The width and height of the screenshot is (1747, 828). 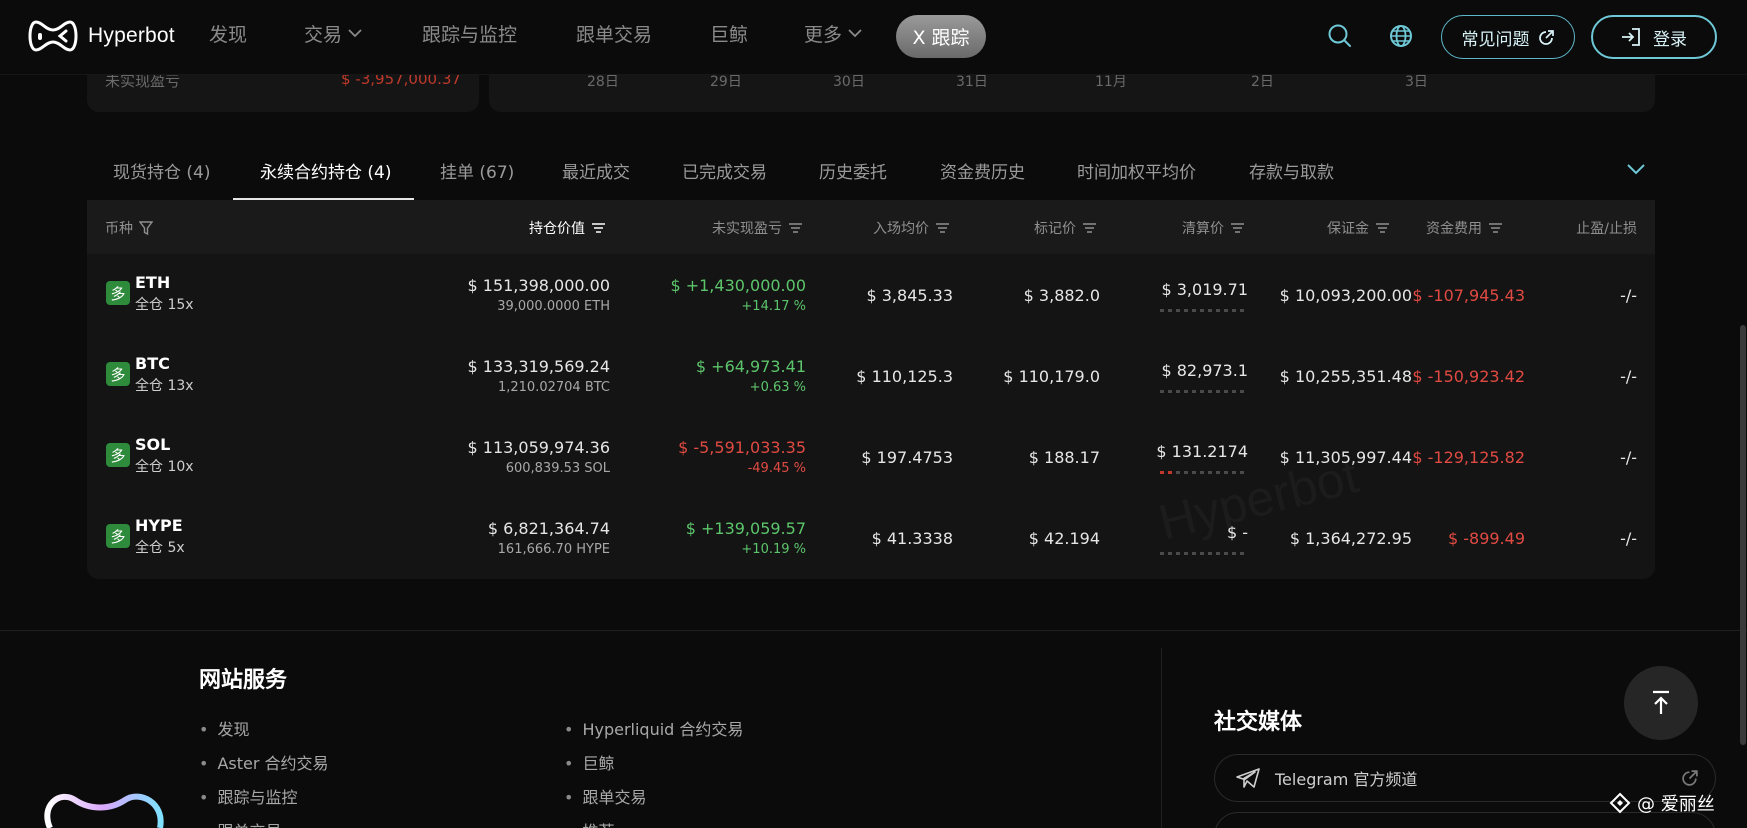 What do you see at coordinates (773, 306) in the screenshot?
I see `pnl-percent: +14.17 %` at bounding box center [773, 306].